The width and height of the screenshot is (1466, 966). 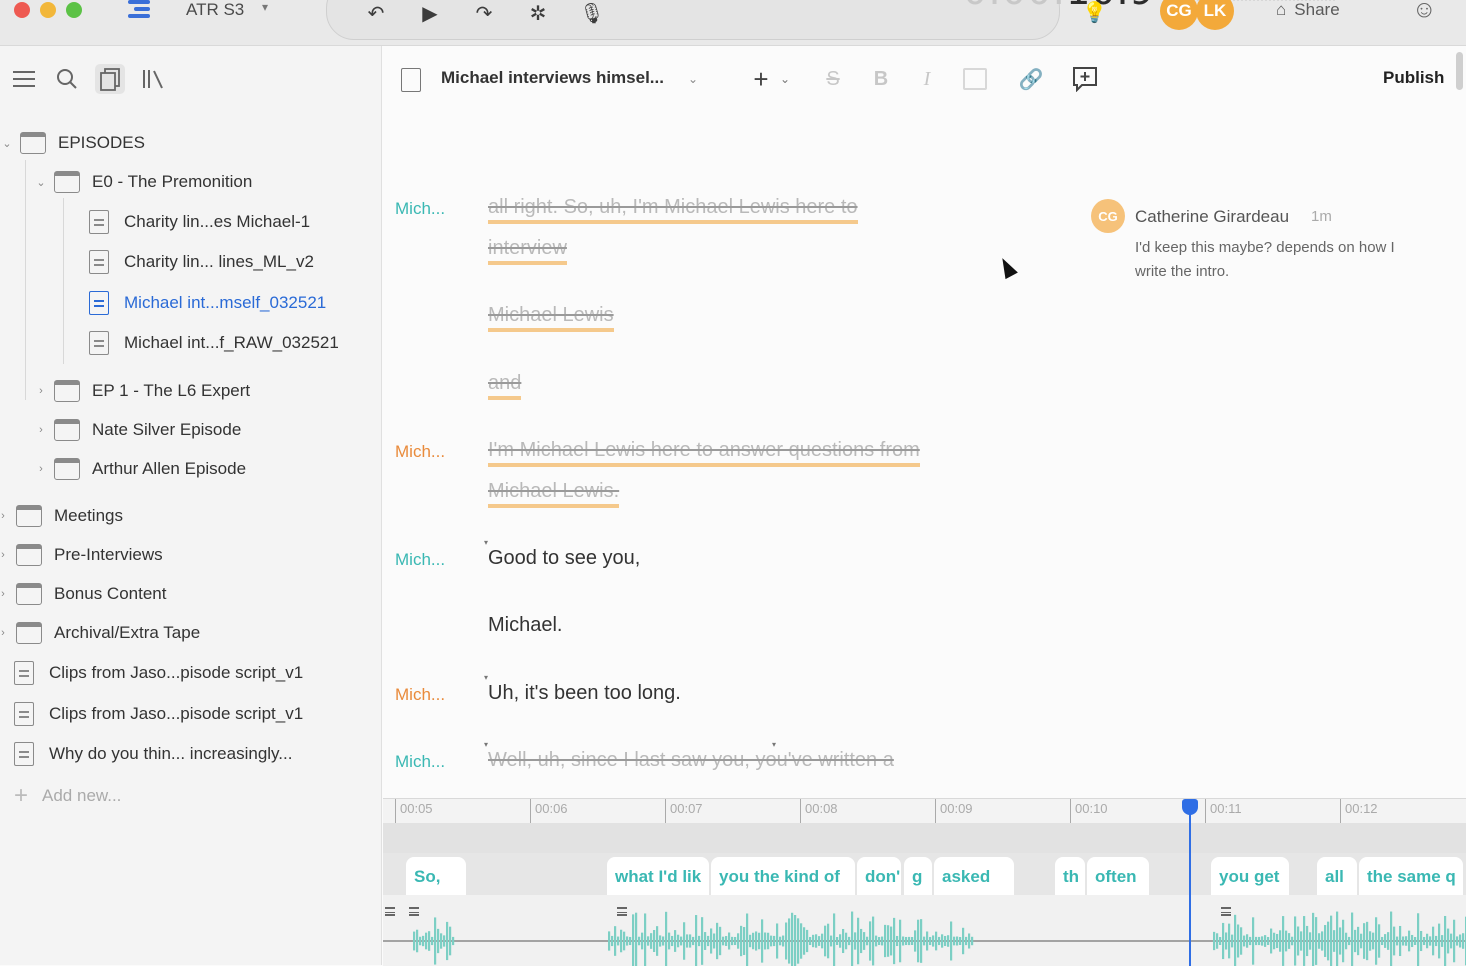 What do you see at coordinates (1413, 78) in the screenshot?
I see `publish-button: Publish` at bounding box center [1413, 78].